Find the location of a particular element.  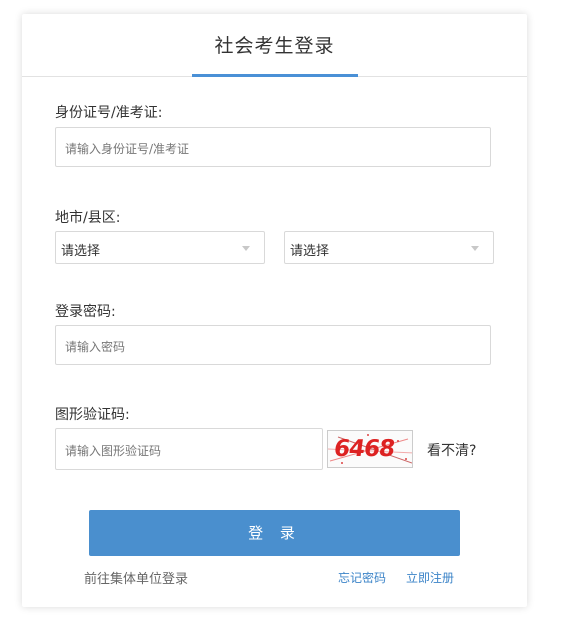

captcha-refresh-link: 看不清? is located at coordinates (451, 450).